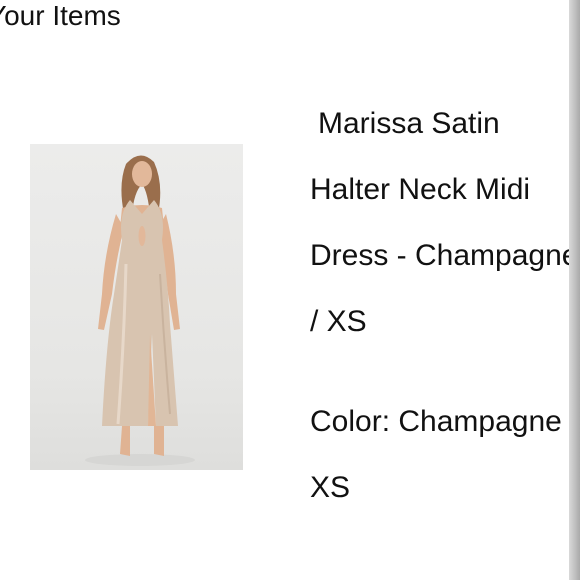 Image resolution: width=580 pixels, height=580 pixels. Describe the element at coordinates (574, 290) in the screenshot. I see `window-edge-scrollbar` at that location.